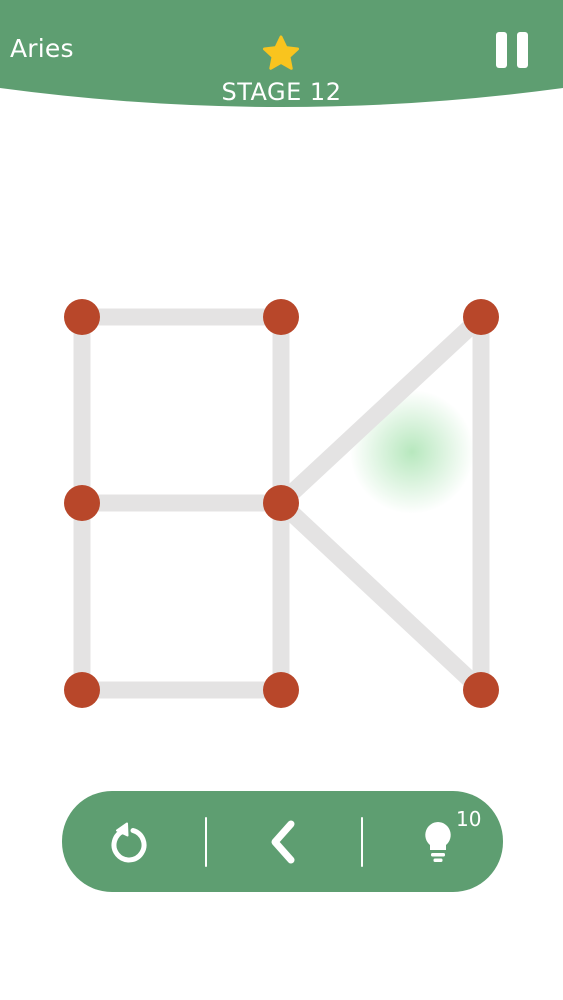 This screenshot has width=563, height=1000. Describe the element at coordinates (381, 596) in the screenshot. I see `puzzle-edge-EH` at that location.